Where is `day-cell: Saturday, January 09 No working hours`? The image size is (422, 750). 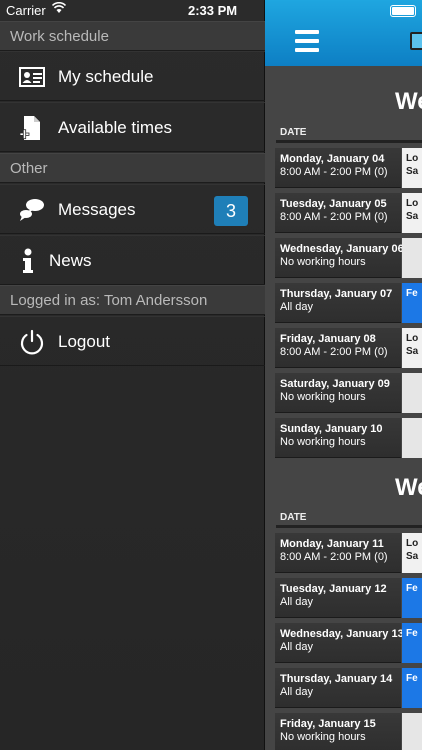
day-cell: Saturday, January 09 No working hours is located at coordinates (338, 393).